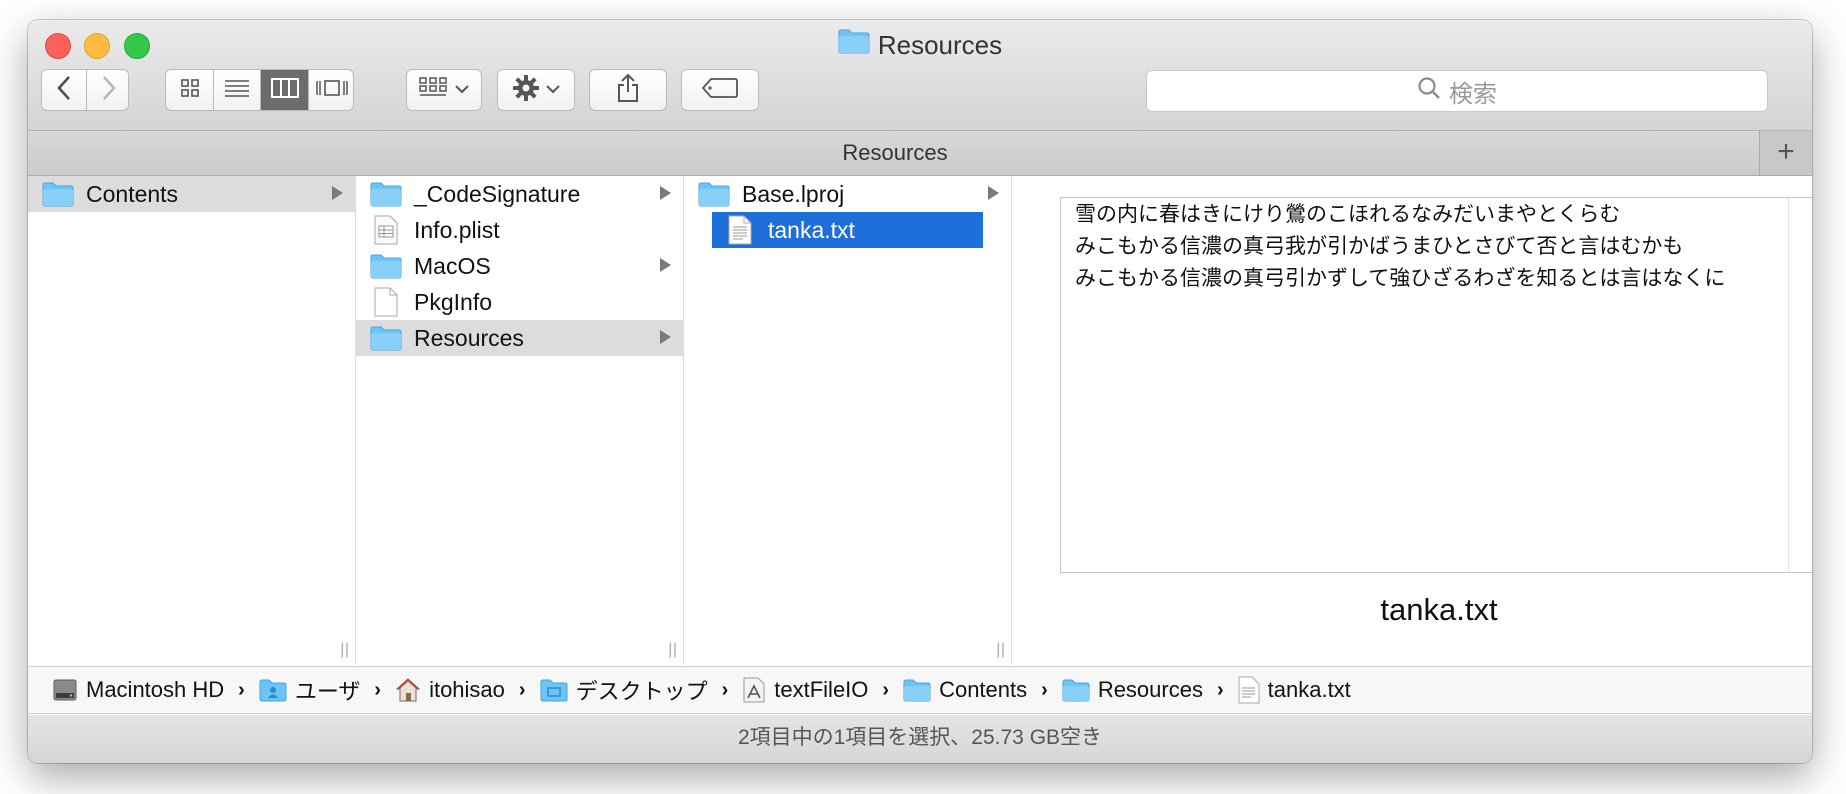 The width and height of the screenshot is (1846, 794). Describe the element at coordinates (848, 420) in the screenshot. I see `column-3: Base.lproj tanka.txt | |` at that location.